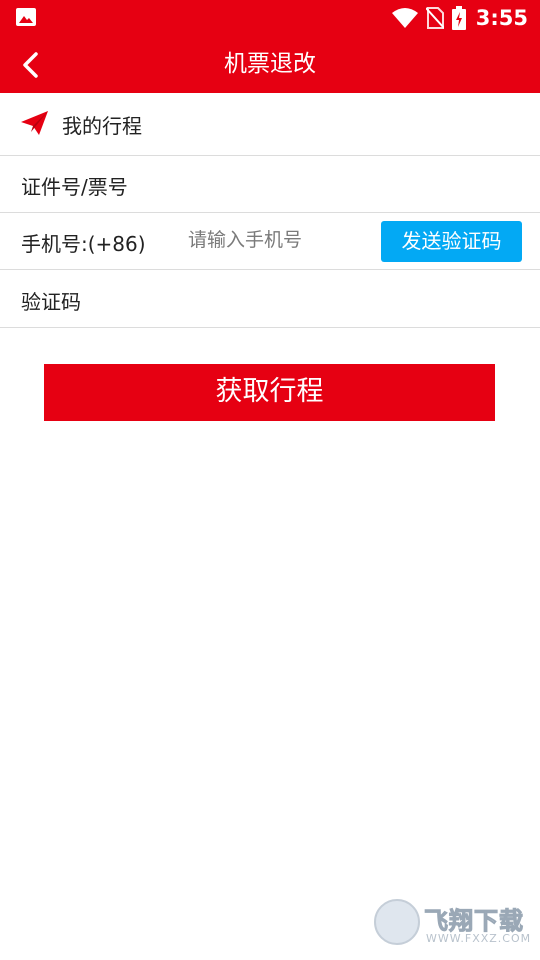 The image size is (540, 960). I want to click on phone-row: 手机号:(+86) 发送验证码, so click(270, 241).